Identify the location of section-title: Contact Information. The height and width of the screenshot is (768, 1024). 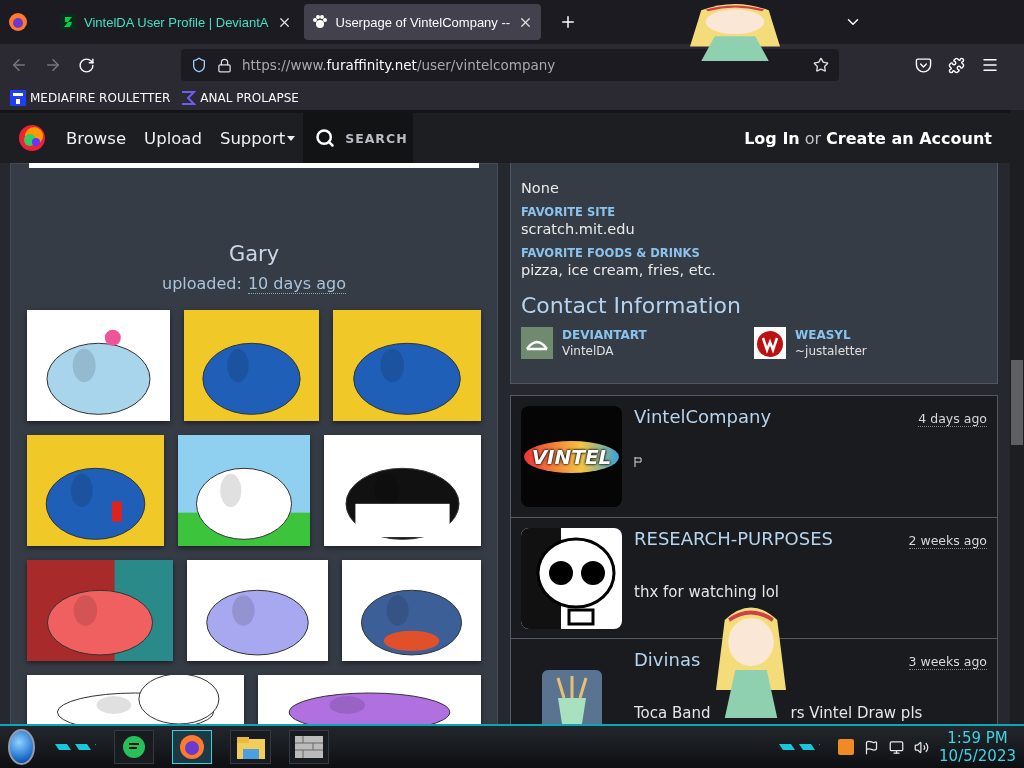
(631, 305).